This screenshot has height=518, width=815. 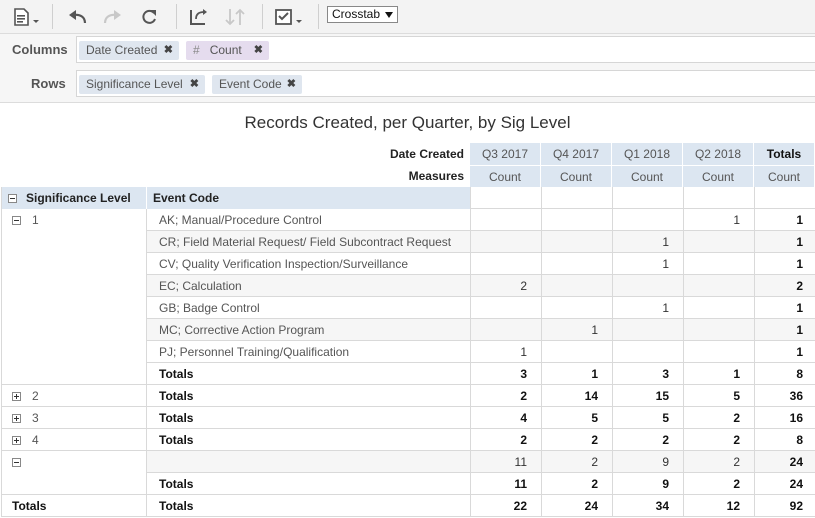 I want to click on view-type-value: Crosstab, so click(x=356, y=14).